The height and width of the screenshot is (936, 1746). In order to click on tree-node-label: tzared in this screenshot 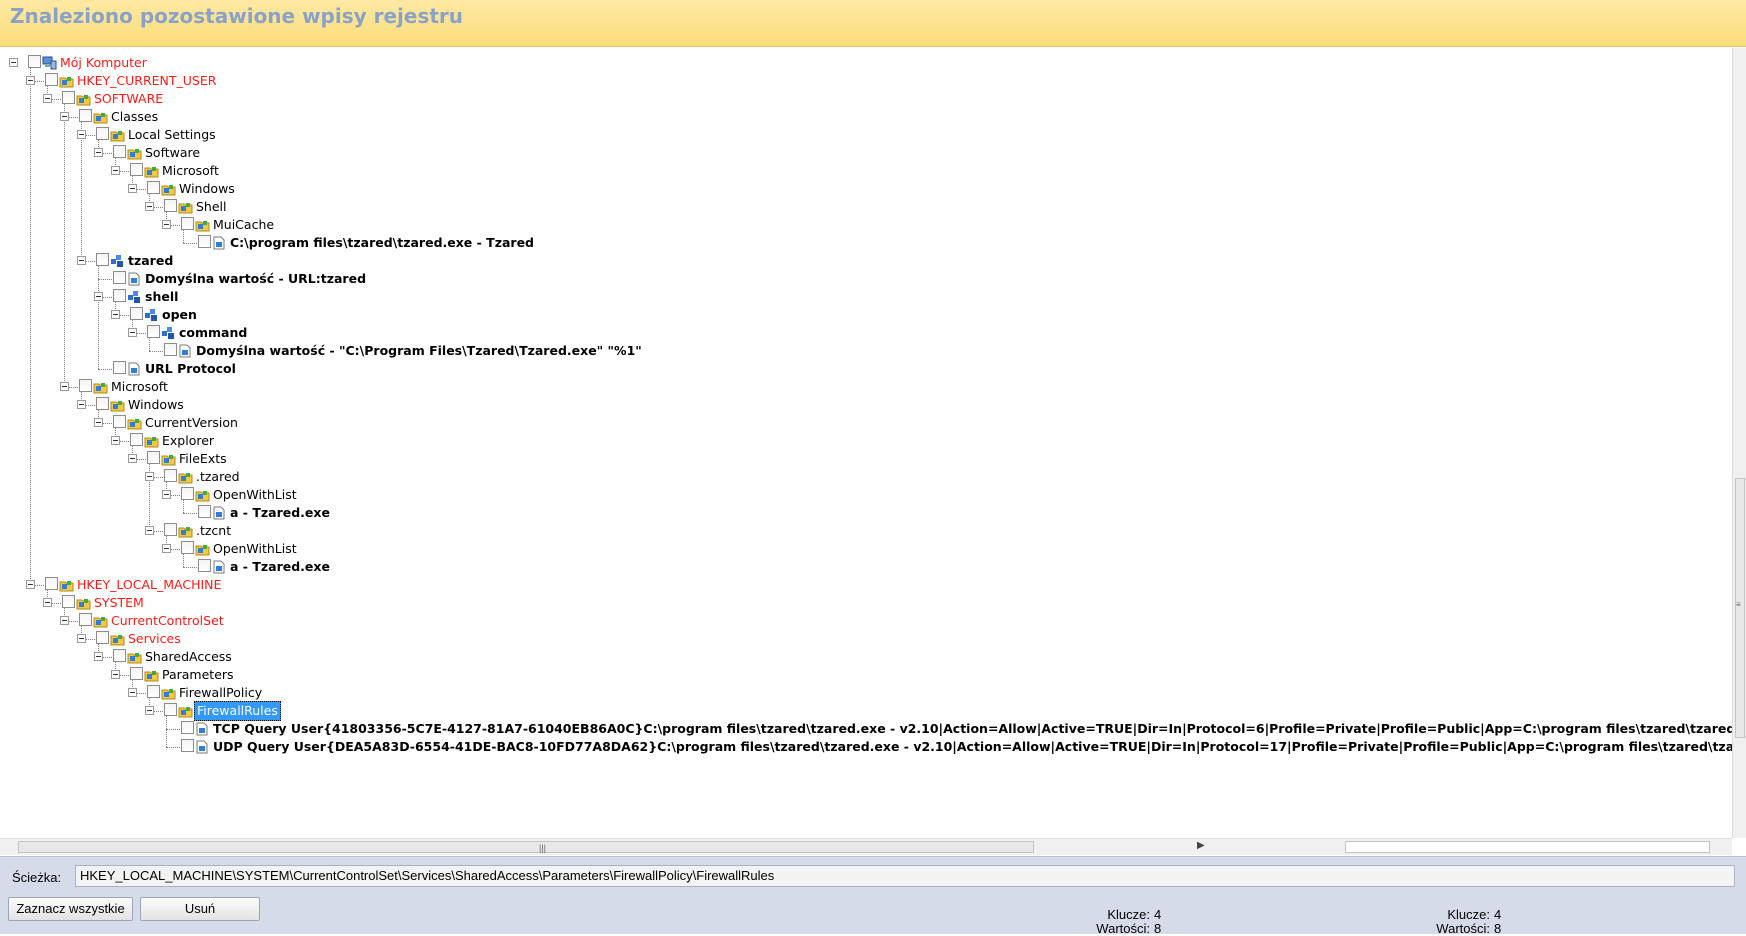, I will do `click(150, 261)`.